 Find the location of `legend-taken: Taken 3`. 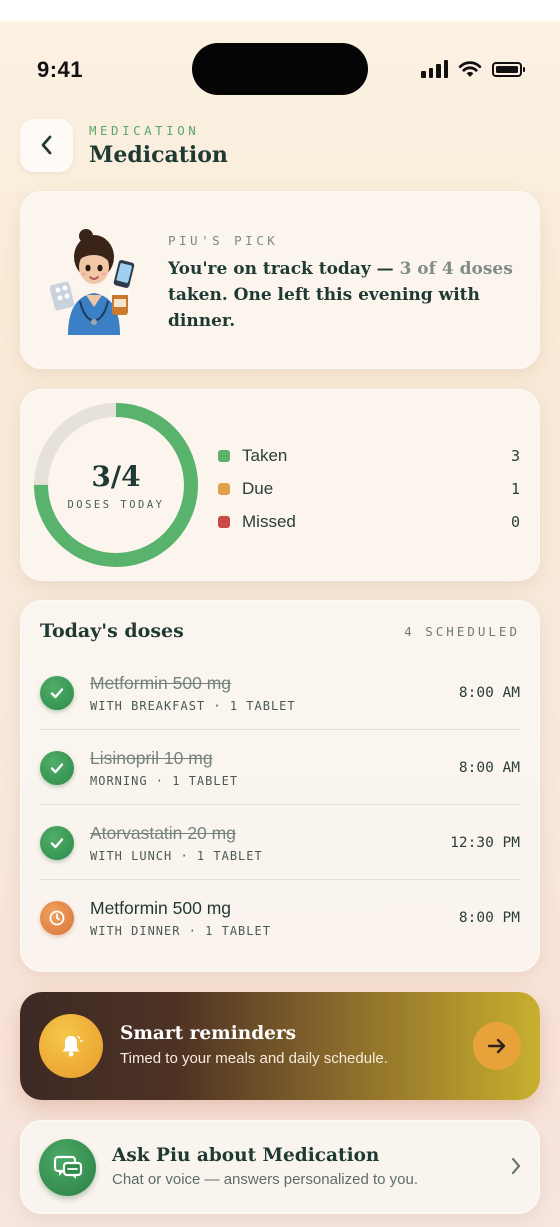

legend-taken: Taken 3 is located at coordinates (369, 455).